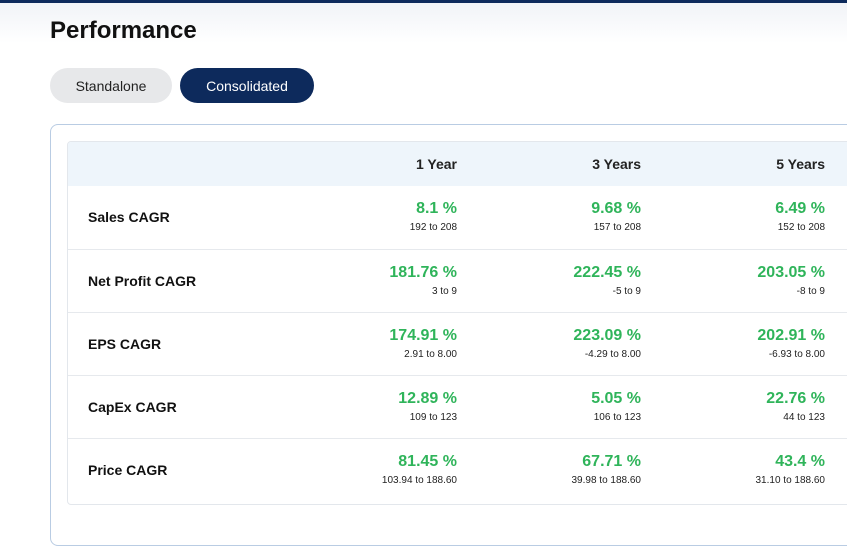 This screenshot has width=847, height=546. Describe the element at coordinates (836, 164) in the screenshot. I see `header-spacer` at that location.